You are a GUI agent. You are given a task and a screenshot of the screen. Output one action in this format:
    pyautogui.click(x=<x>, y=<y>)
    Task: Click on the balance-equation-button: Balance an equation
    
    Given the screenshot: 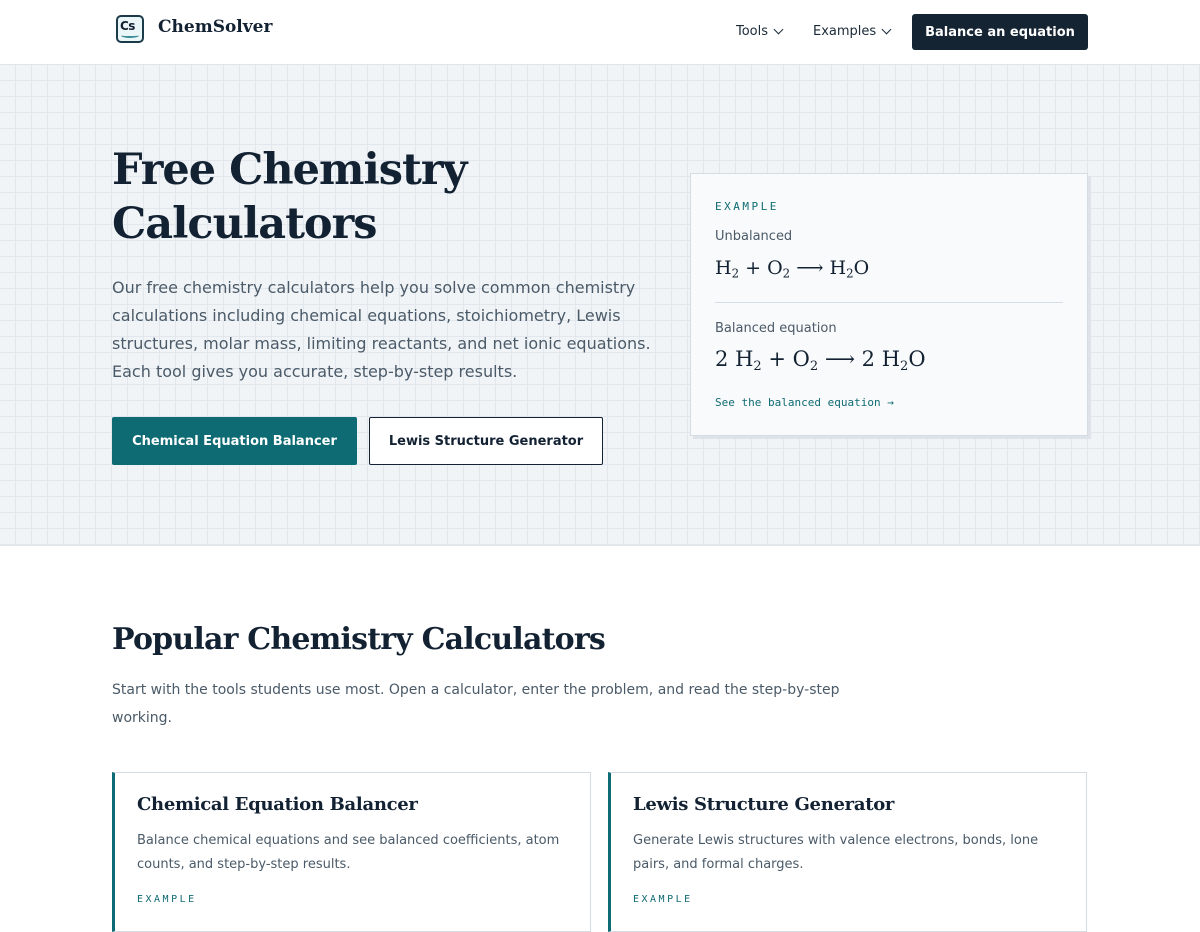 What is the action you would take?
    pyautogui.click(x=1000, y=32)
    